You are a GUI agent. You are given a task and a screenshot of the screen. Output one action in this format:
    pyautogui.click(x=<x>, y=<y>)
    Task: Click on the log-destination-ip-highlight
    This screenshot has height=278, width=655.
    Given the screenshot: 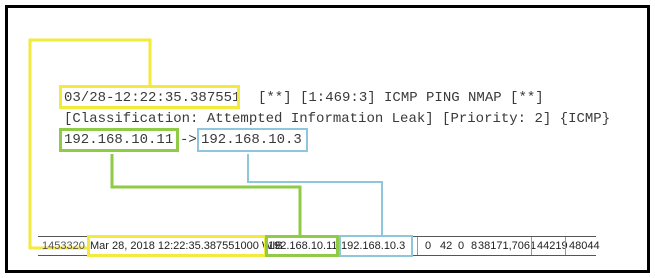 What is the action you would take?
    pyautogui.click(x=252, y=140)
    